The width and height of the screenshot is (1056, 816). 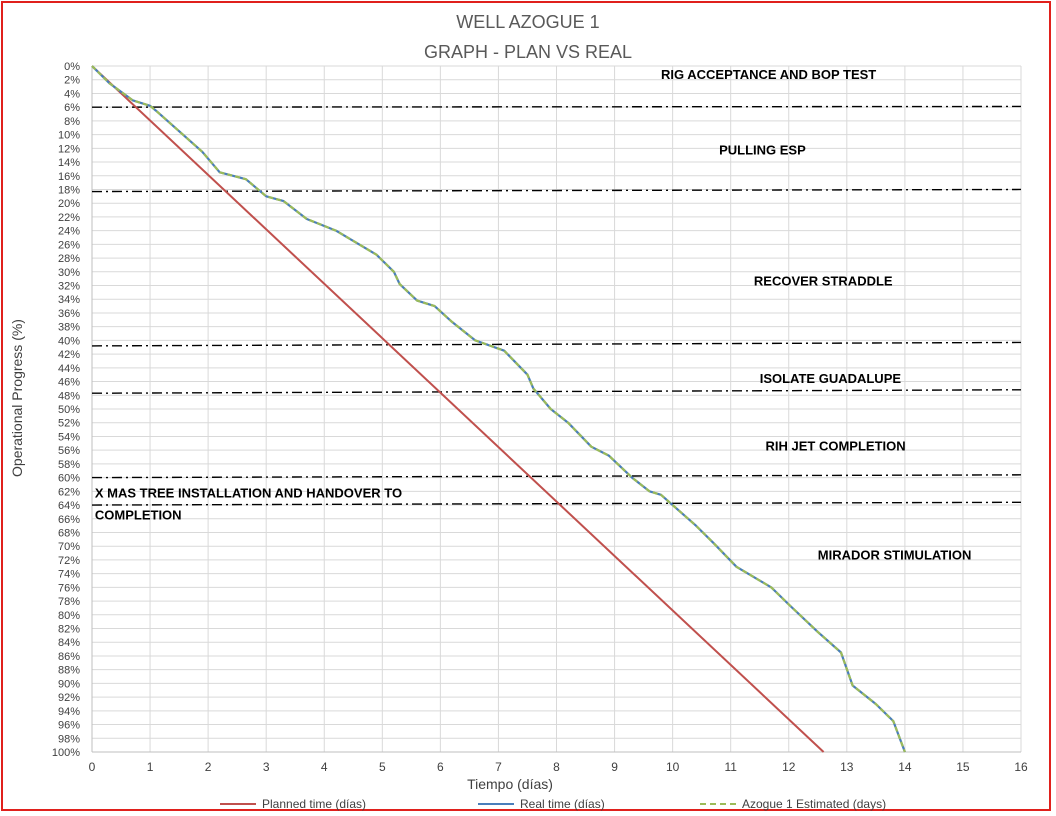 I want to click on x-tick-label: 1, so click(x=150, y=767).